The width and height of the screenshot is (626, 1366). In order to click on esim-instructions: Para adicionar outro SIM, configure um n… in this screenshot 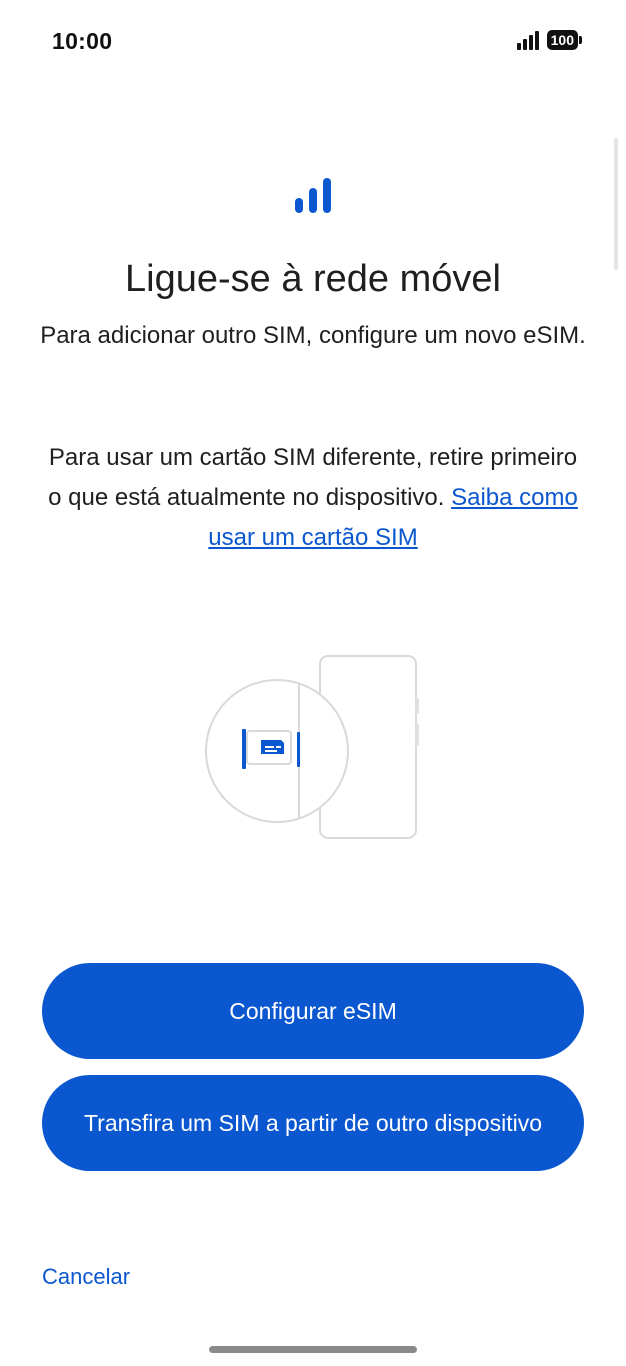, I will do `click(313, 335)`.